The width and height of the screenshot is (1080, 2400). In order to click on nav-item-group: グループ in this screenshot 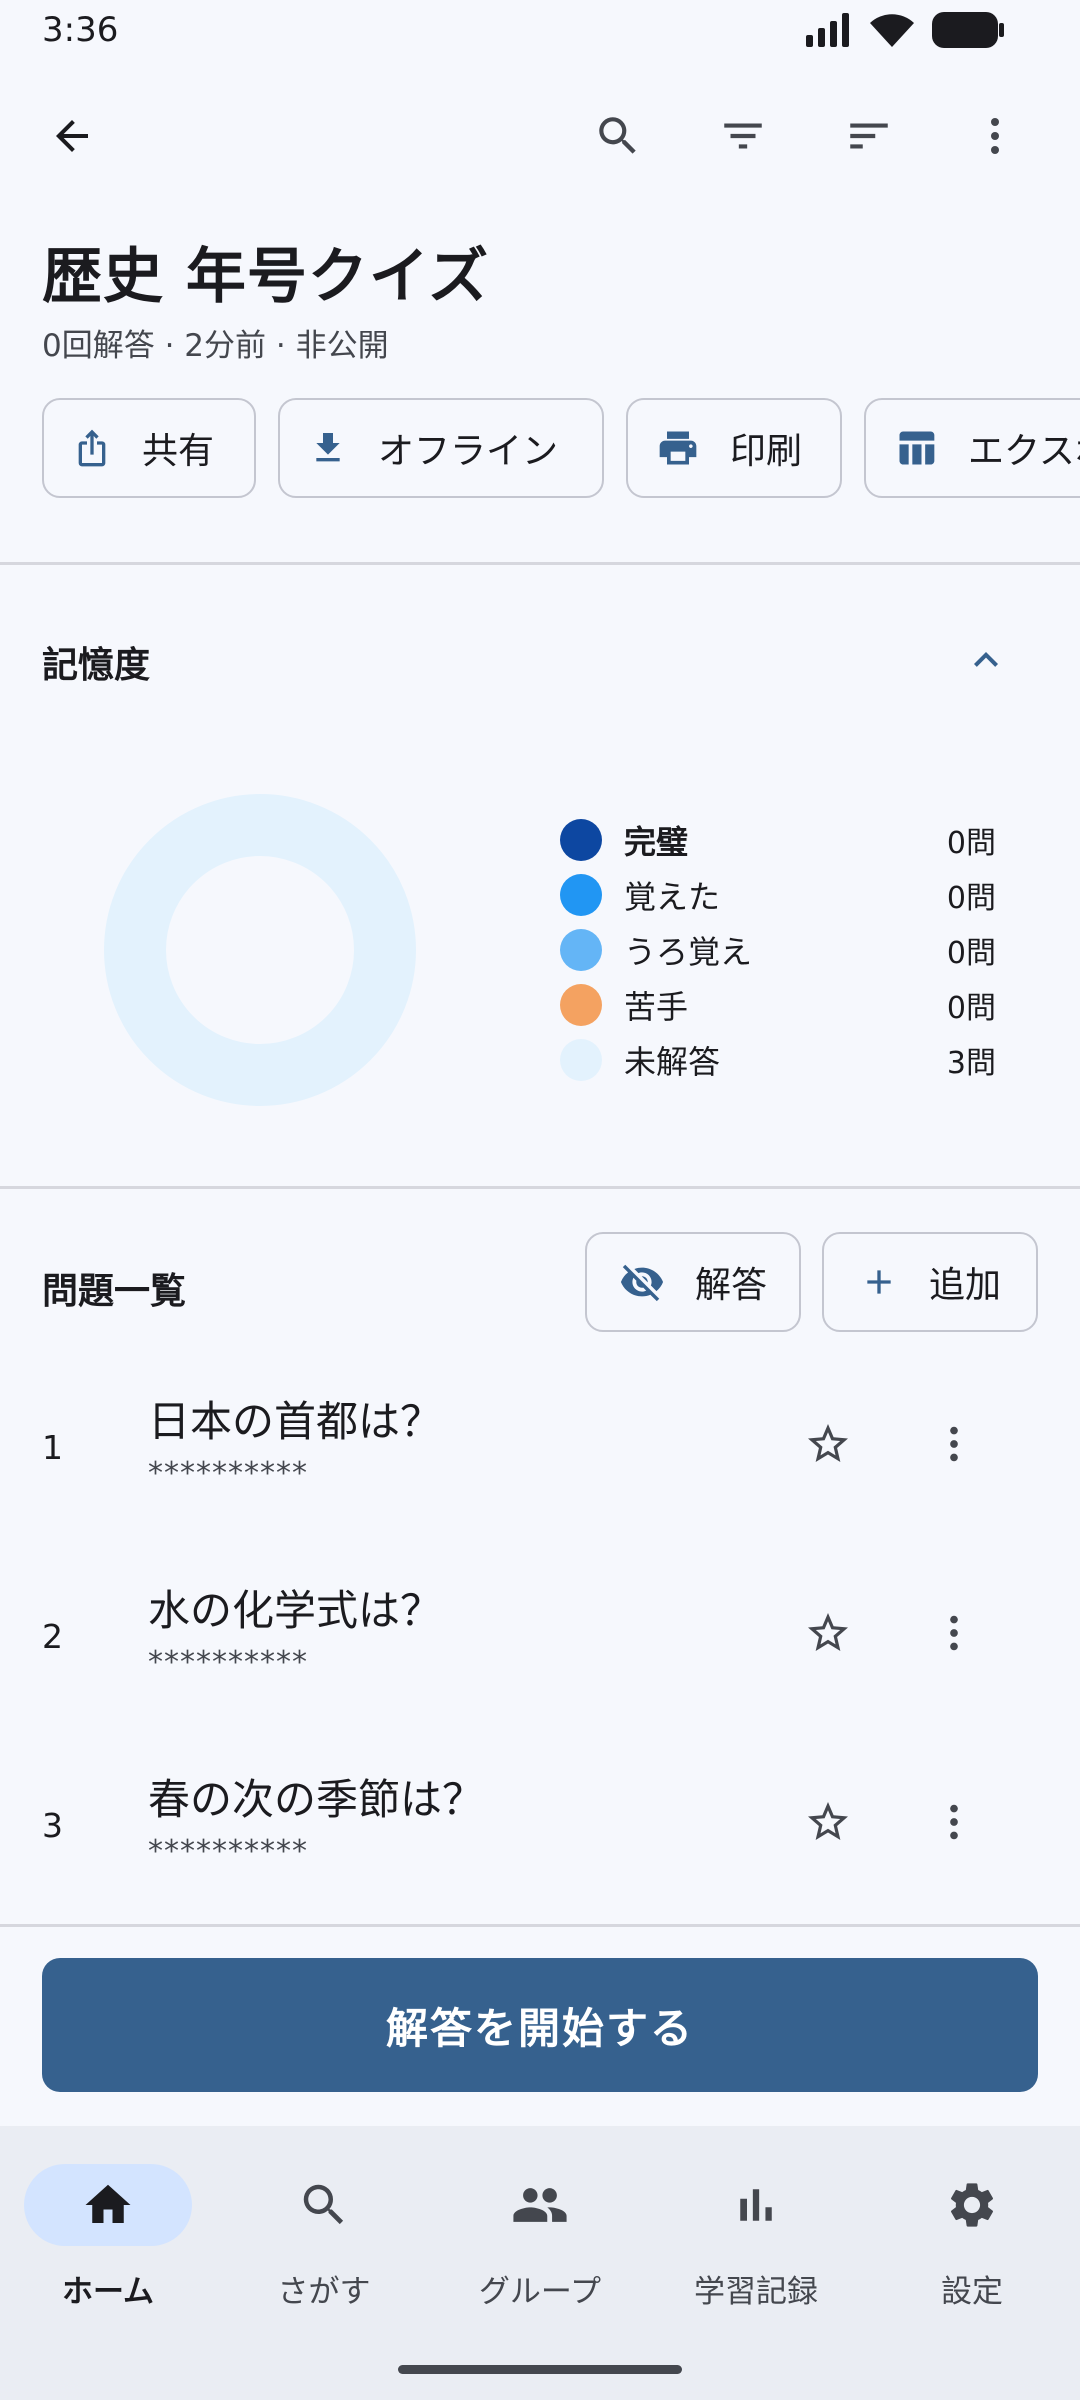, I will do `click(540, 2239)`.